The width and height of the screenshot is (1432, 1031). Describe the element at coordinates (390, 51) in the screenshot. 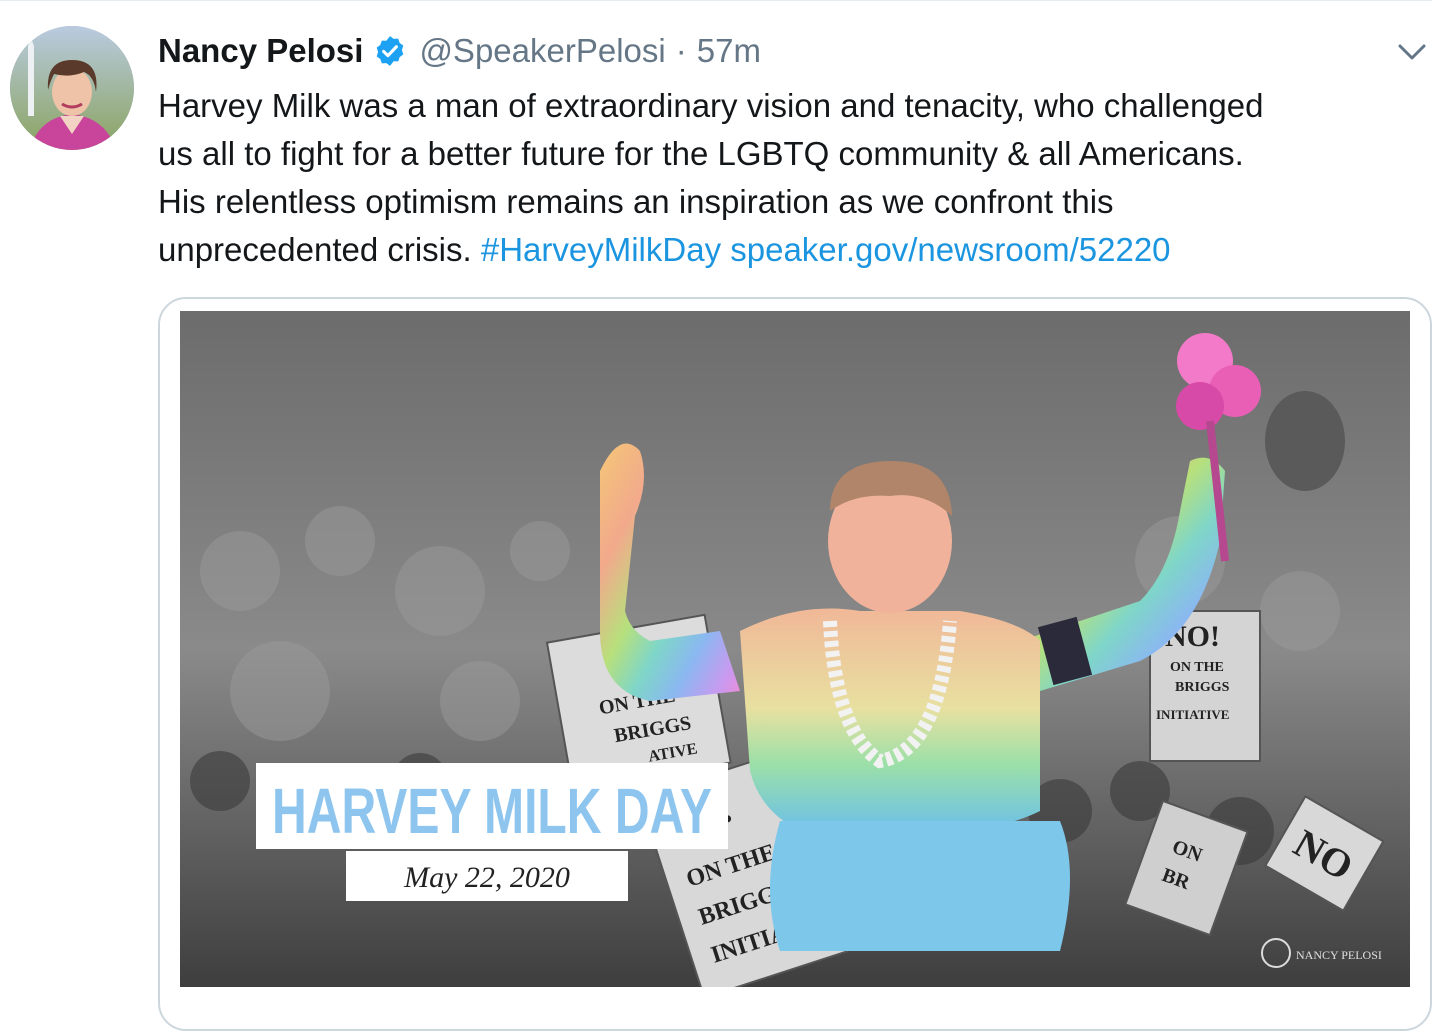

I see `verified-badge-icon` at that location.